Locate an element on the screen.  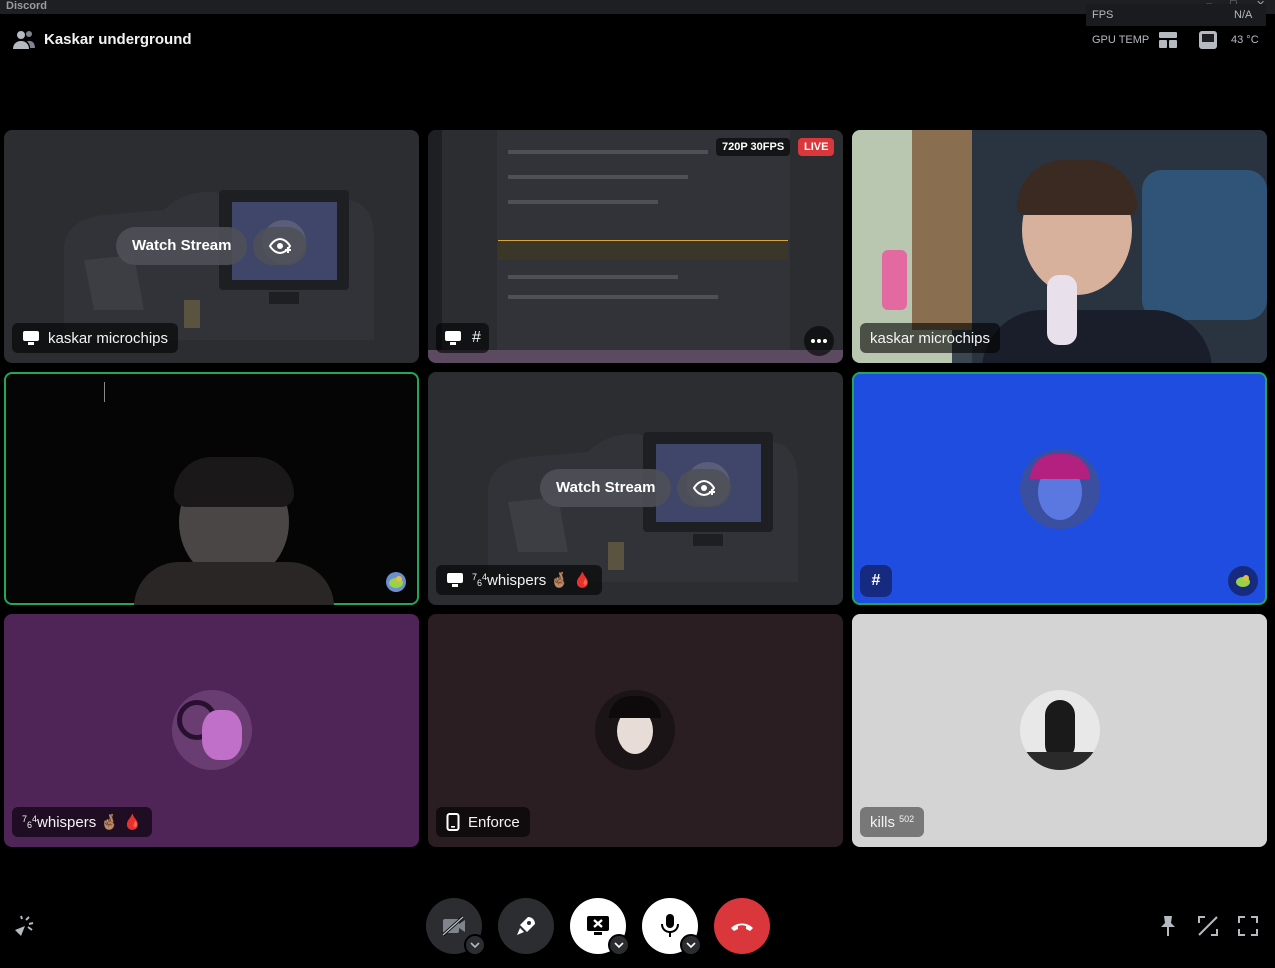
activities-button is located at coordinates (526, 926).